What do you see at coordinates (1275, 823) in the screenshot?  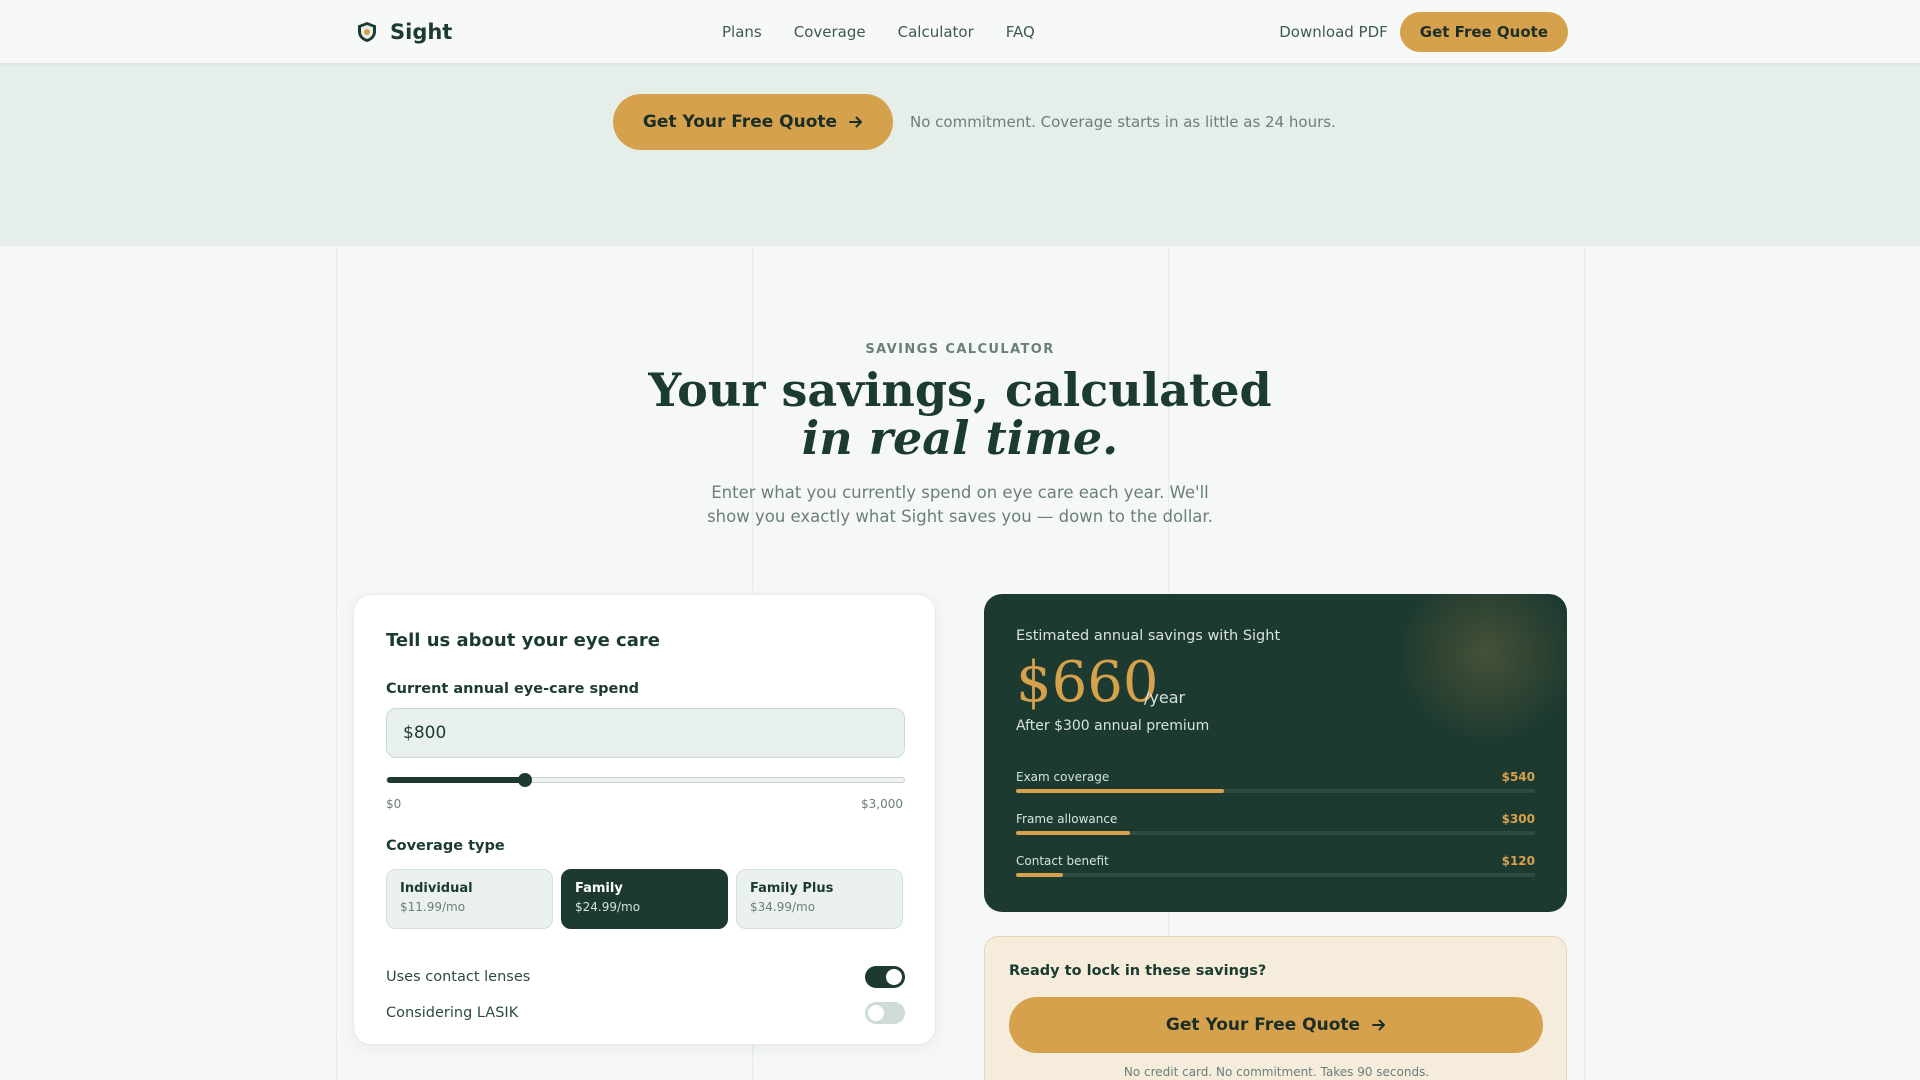 I see `breakdown-row-frame: Frame allowance $300` at bounding box center [1275, 823].